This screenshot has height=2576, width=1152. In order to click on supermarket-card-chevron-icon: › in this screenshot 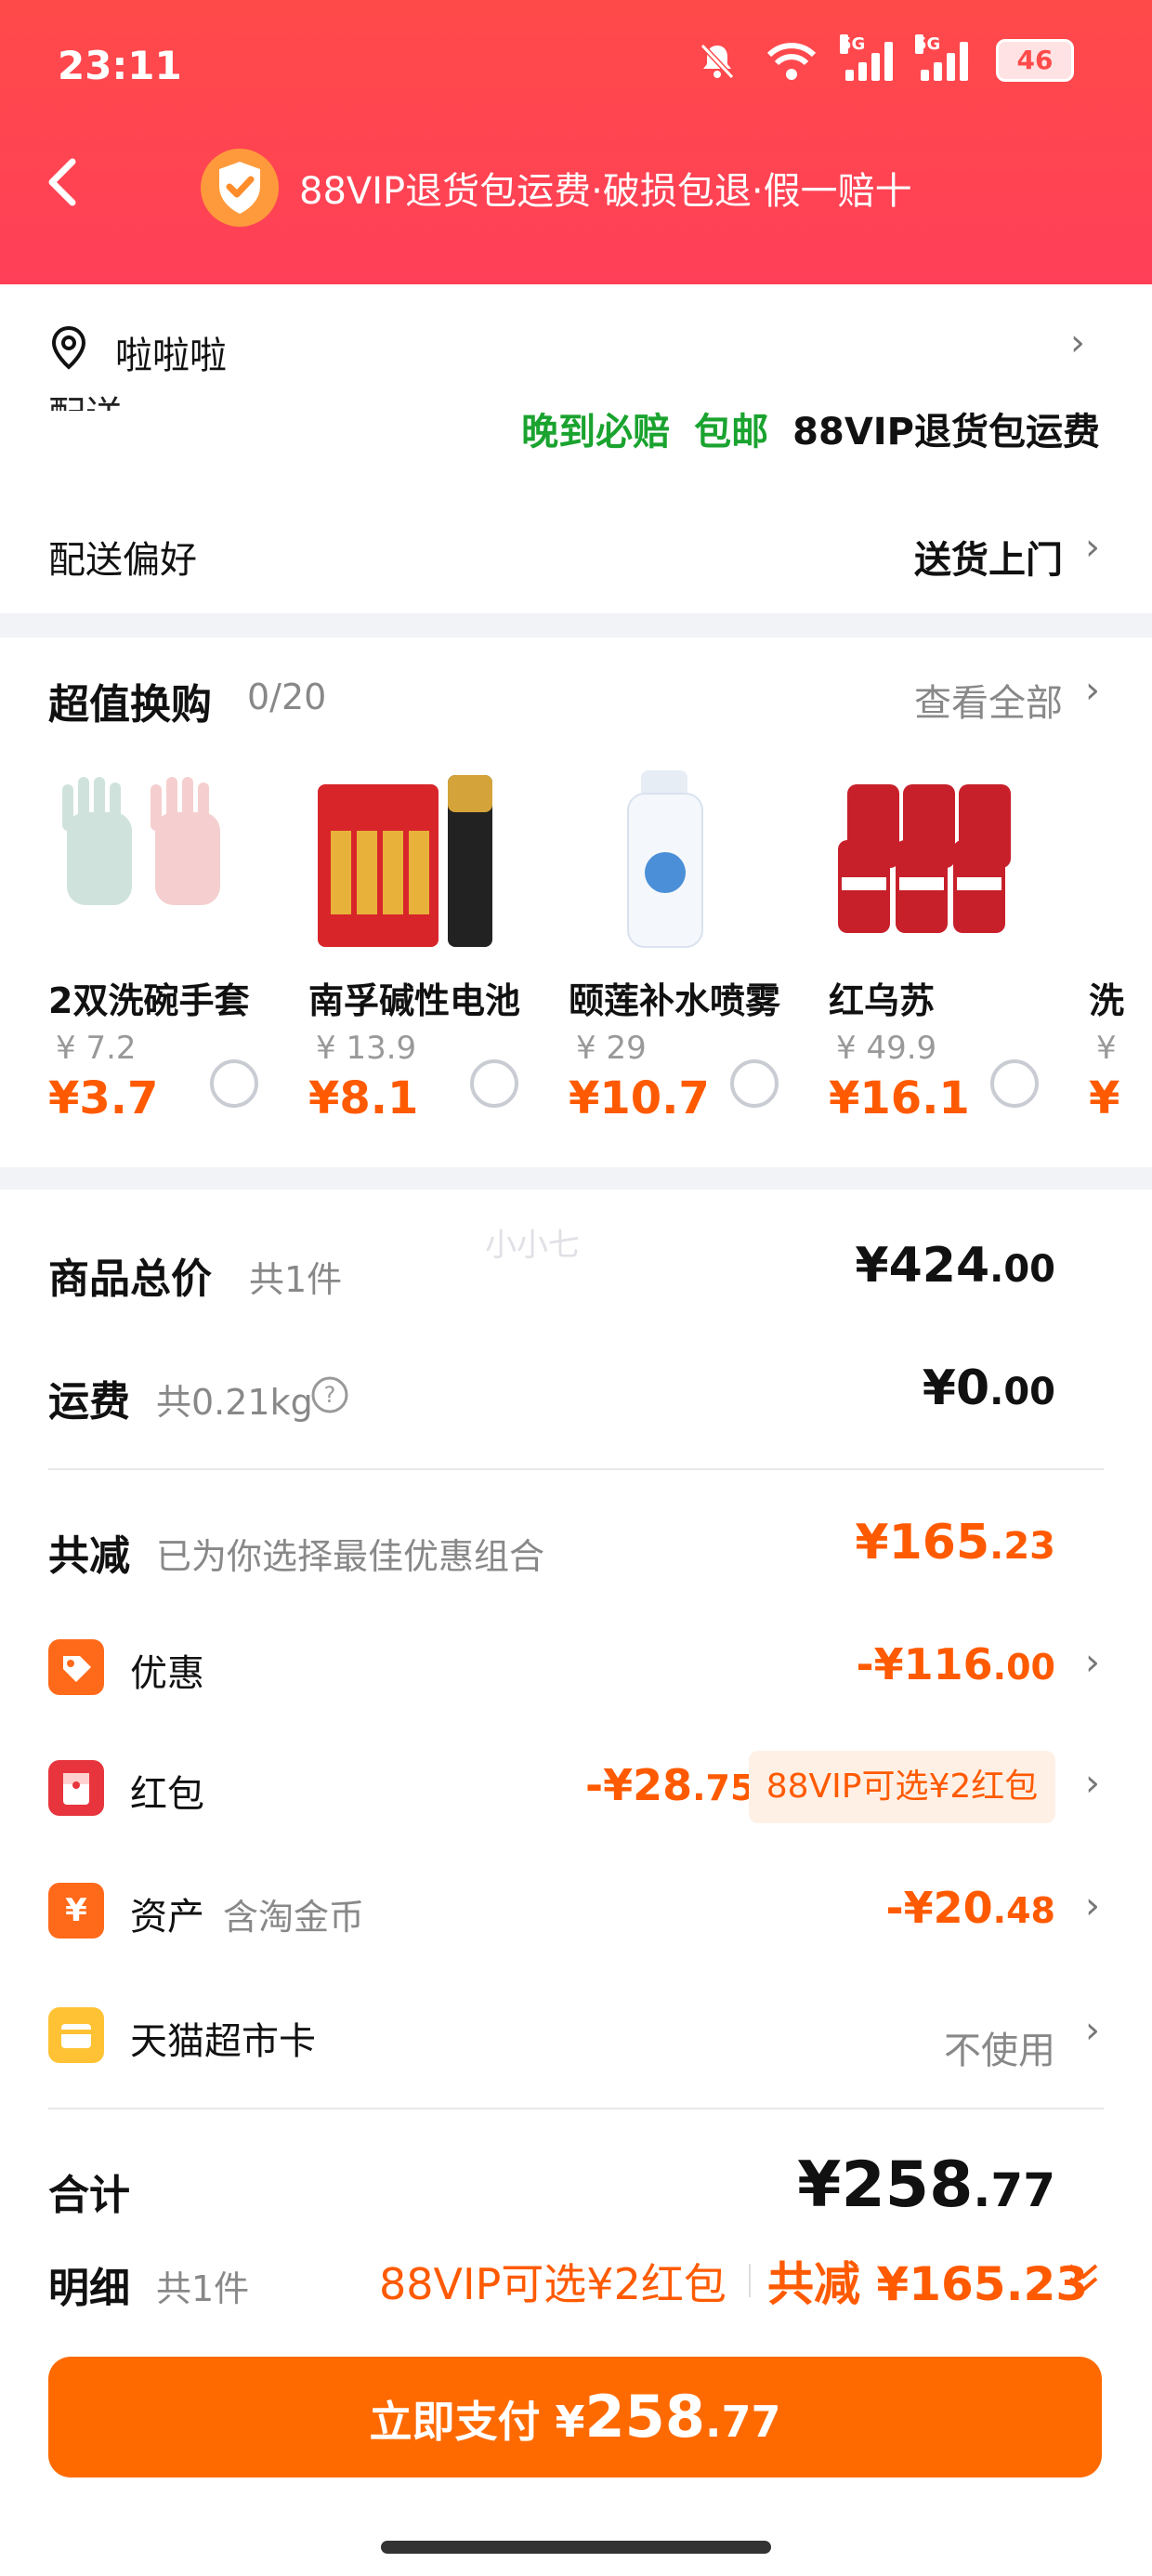, I will do `click(1092, 2030)`.